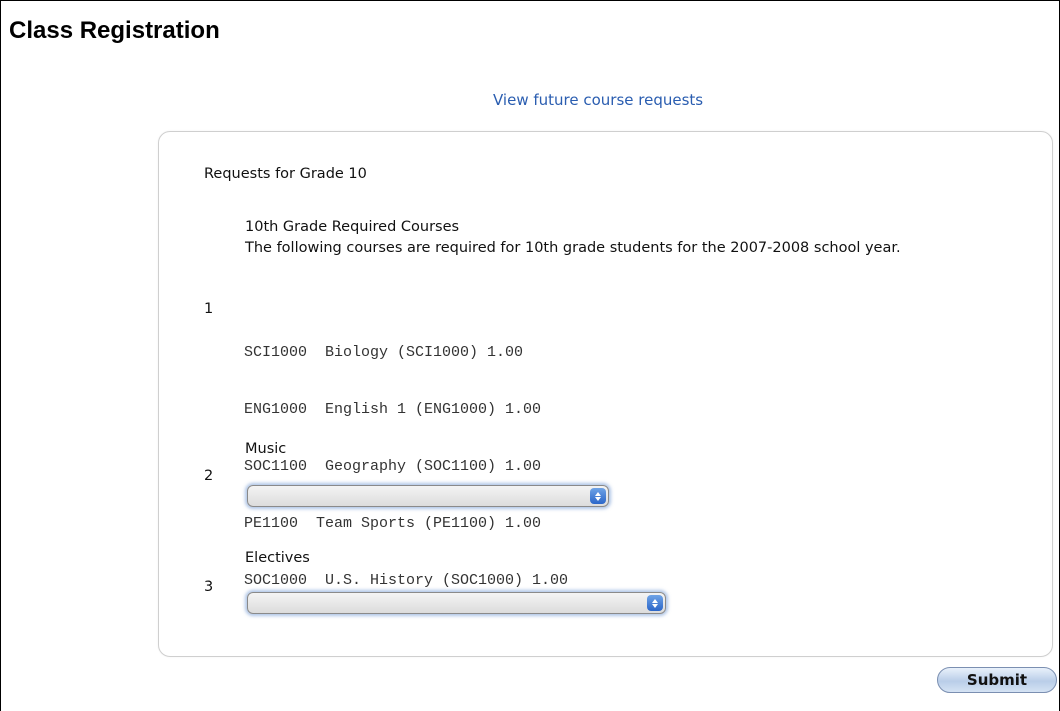 The height and width of the screenshot is (711, 1060). What do you see at coordinates (428, 496) in the screenshot?
I see `music-select` at bounding box center [428, 496].